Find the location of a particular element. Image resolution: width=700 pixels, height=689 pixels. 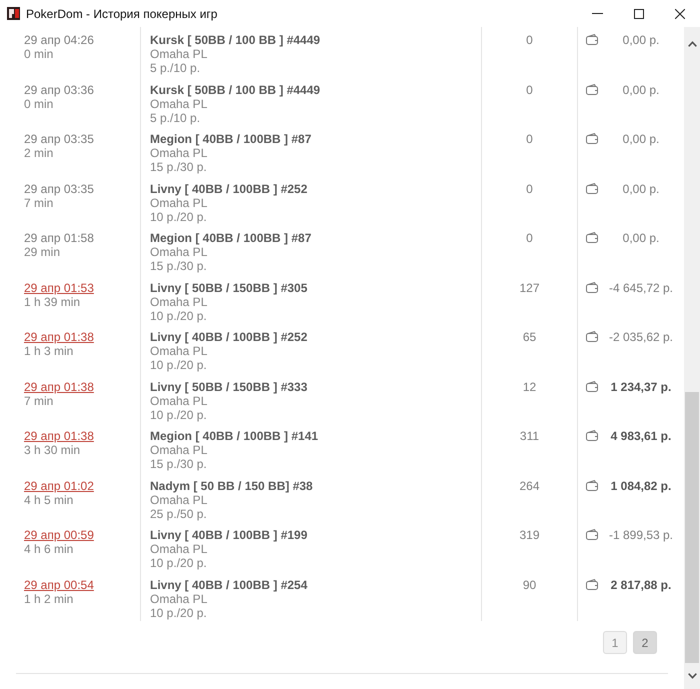

hands-count: 319 is located at coordinates (529, 535).